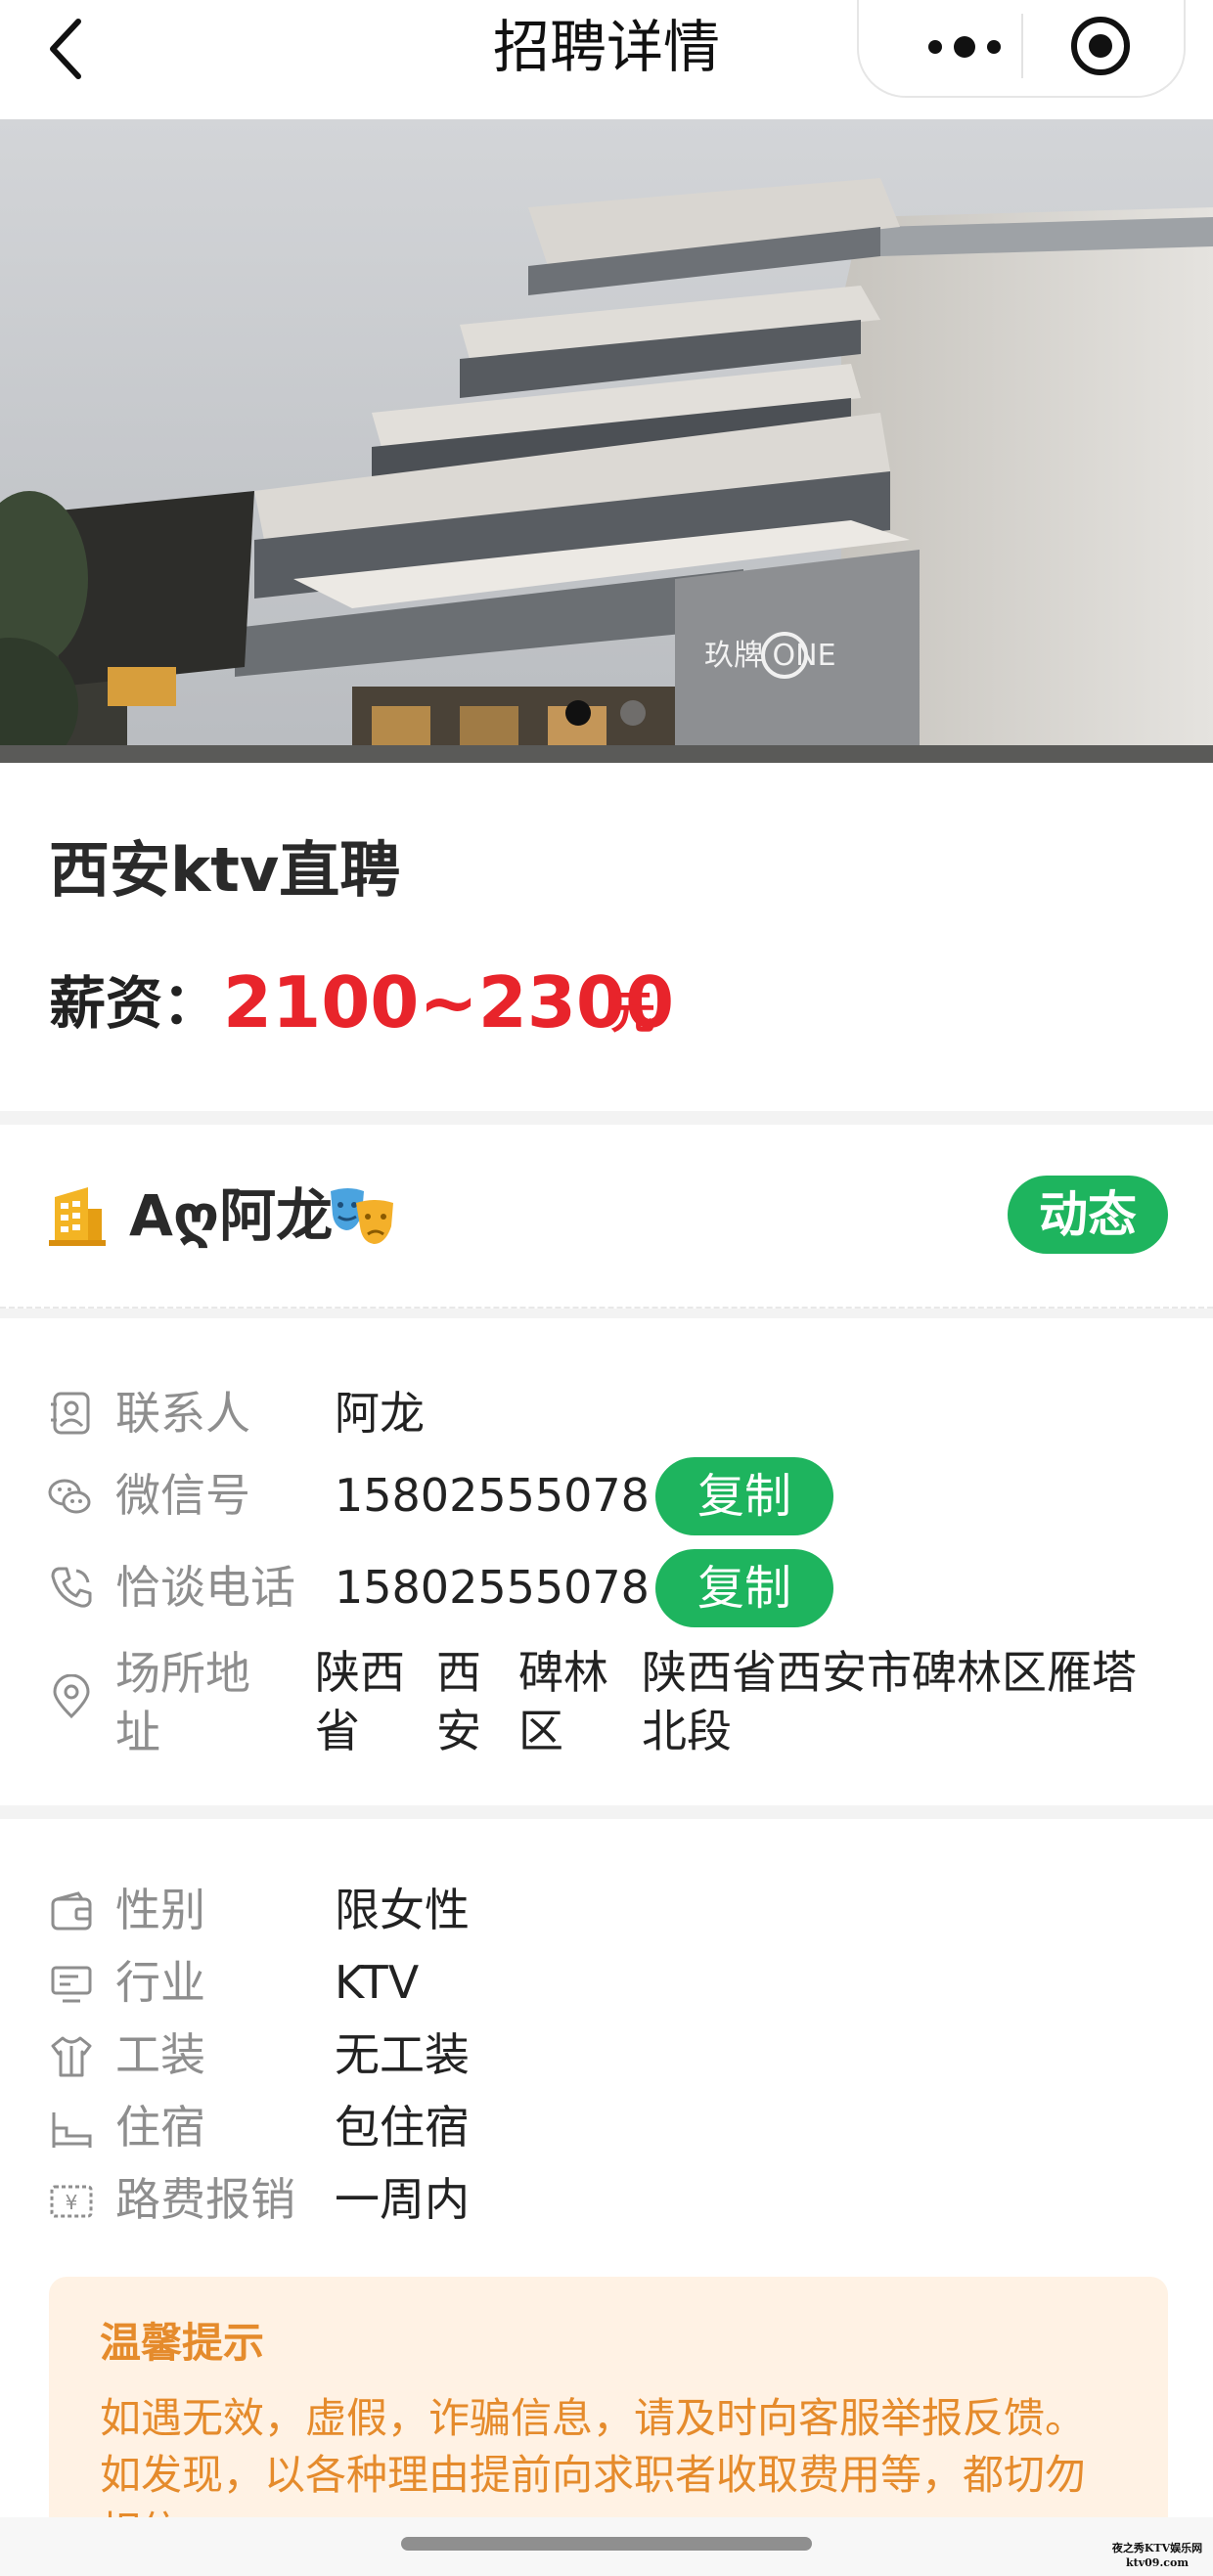 This screenshot has height=2576, width=1213. What do you see at coordinates (183, 2343) in the screenshot?
I see `tip-title: 温馨提示` at bounding box center [183, 2343].